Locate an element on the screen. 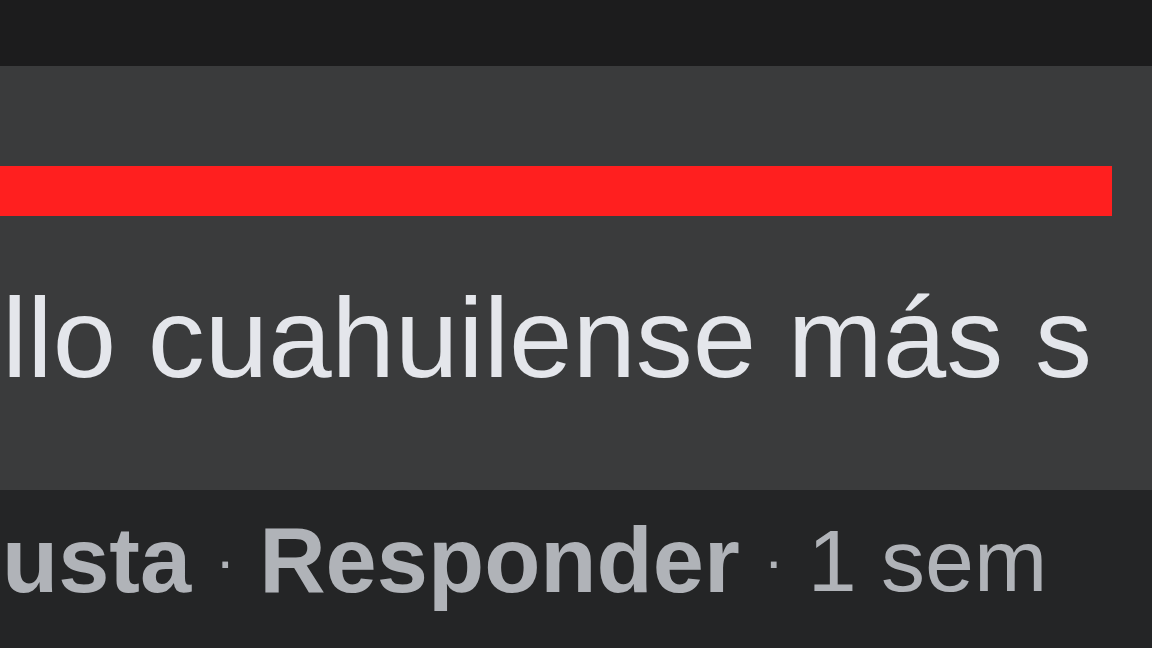 The width and height of the screenshot is (1152, 648). timestamp-link: 1 sem is located at coordinates (927, 561).